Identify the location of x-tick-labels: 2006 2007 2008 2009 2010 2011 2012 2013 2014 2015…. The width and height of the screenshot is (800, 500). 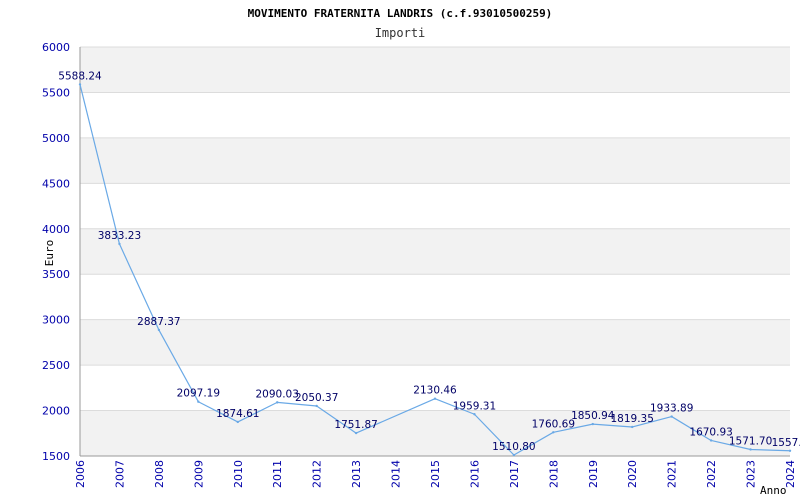
(435, 474).